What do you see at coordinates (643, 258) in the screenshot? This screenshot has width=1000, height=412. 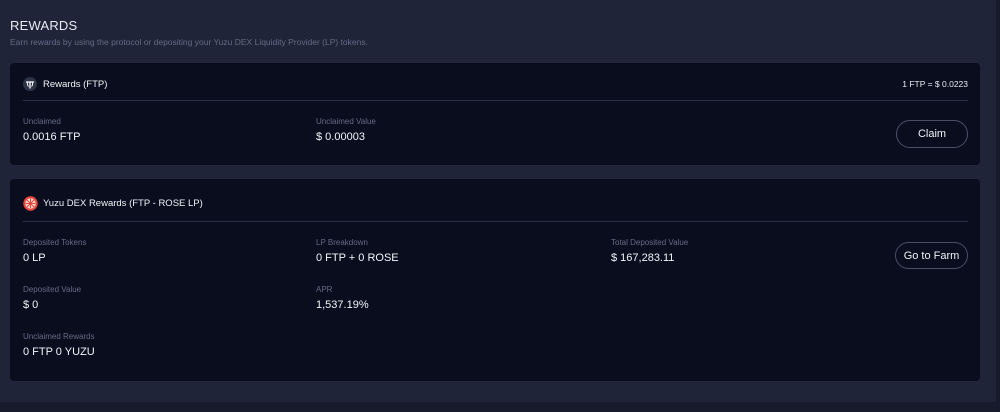 I see `total-deposited-value: $ 167,283.11` at bounding box center [643, 258].